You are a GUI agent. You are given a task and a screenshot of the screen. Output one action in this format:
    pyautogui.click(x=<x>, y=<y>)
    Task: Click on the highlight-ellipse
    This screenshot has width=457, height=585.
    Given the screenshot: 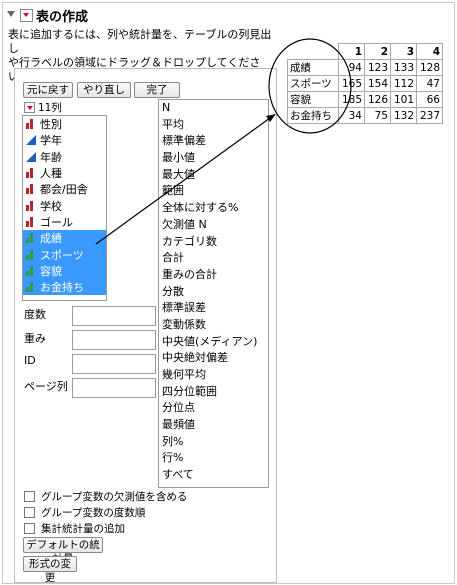 What is the action you would take?
    pyautogui.click(x=310, y=86)
    